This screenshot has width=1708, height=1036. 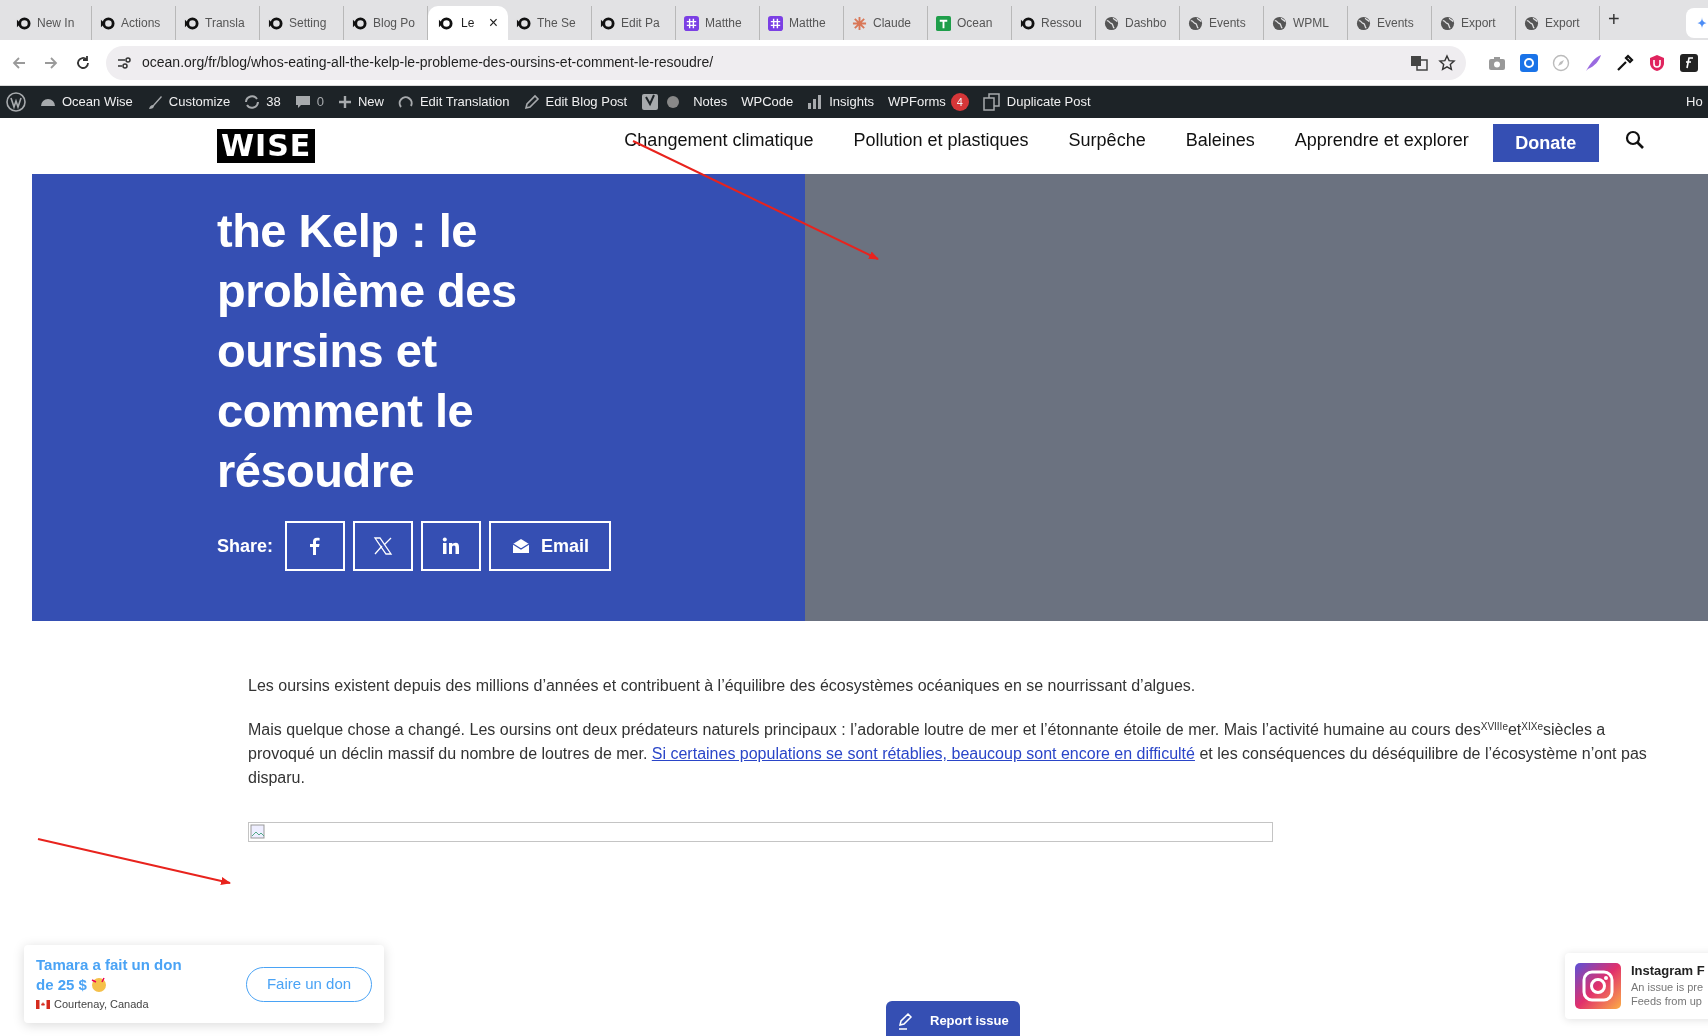 I want to click on nav-link: Changement climatique, so click(x=719, y=140).